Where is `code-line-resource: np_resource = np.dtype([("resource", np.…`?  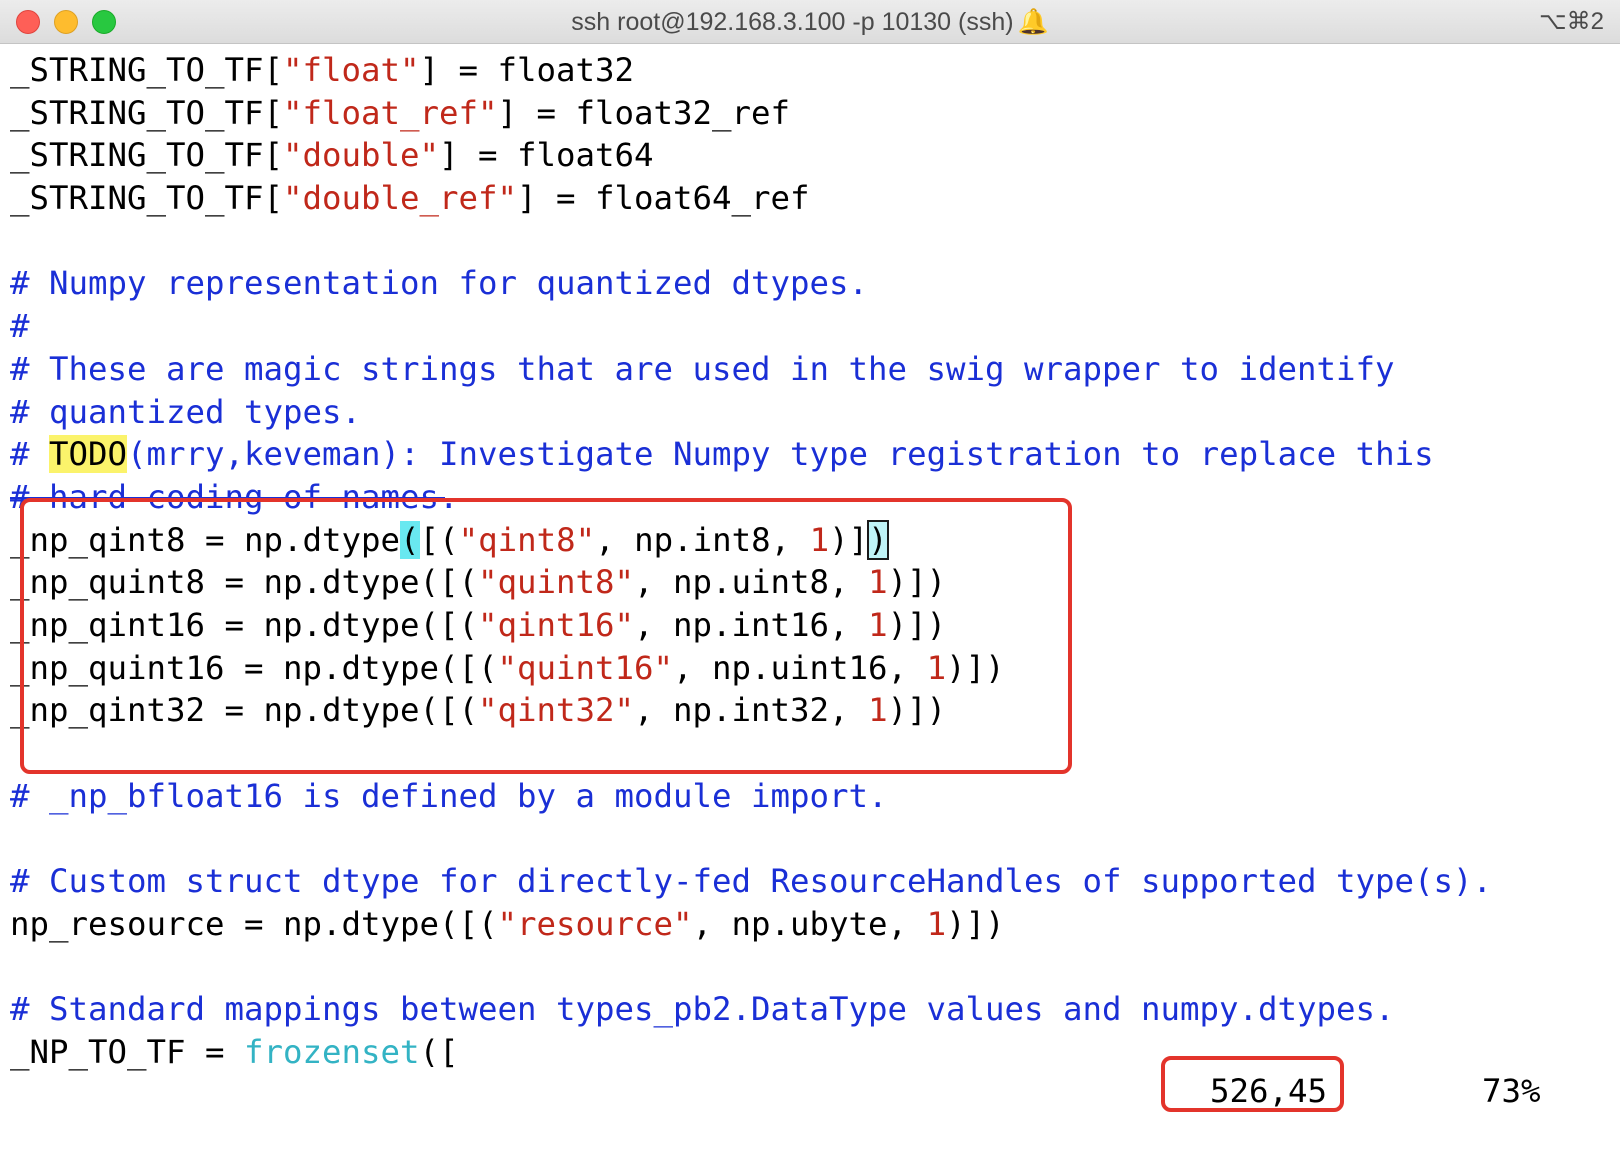
code-line-resource: np_resource = np.dtype([("resource", np.… is located at coordinates (507, 923).